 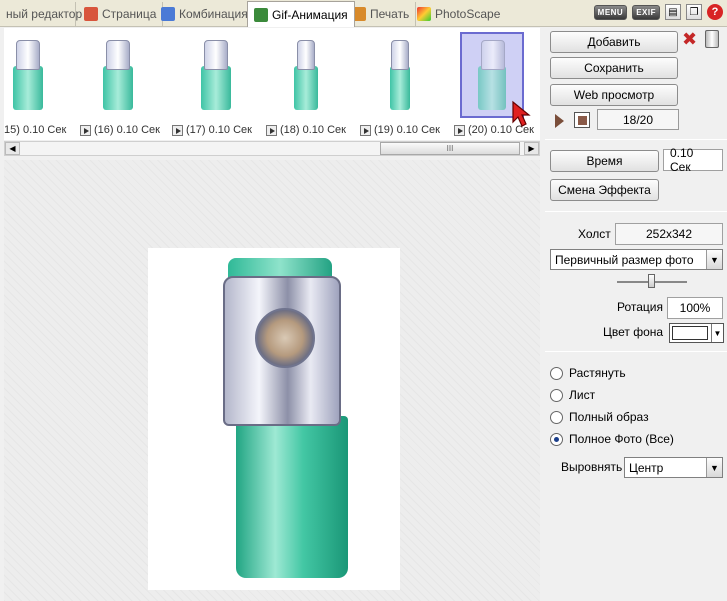 I want to click on change-effect-button: Смена Эффекта, so click(x=604, y=190).